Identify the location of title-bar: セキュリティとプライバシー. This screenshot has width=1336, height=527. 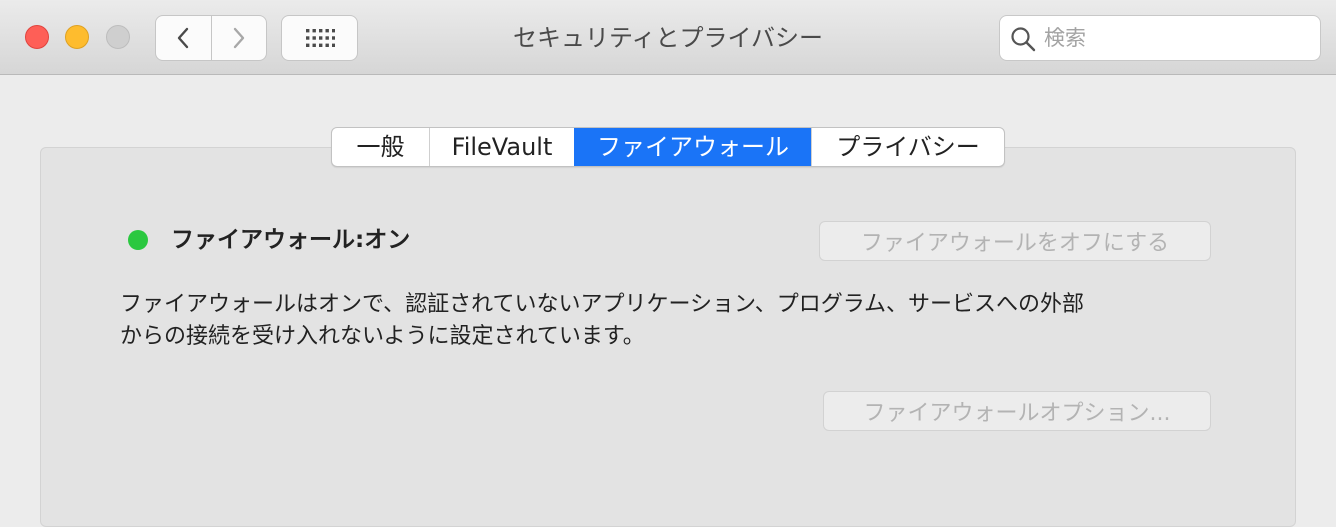
(668, 37).